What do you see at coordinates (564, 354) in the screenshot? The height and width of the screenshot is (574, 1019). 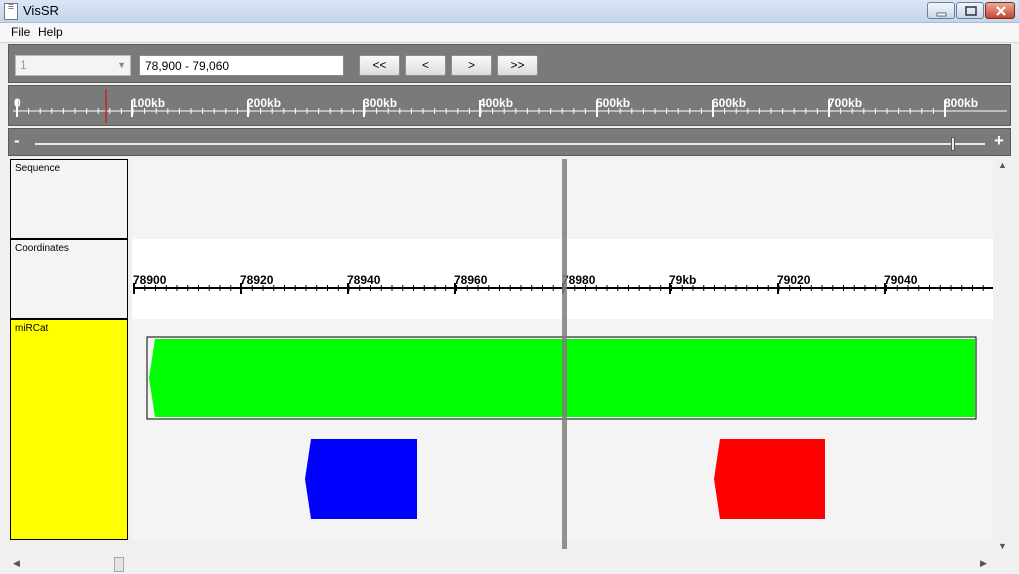 I see `position-cursor-line` at bounding box center [564, 354].